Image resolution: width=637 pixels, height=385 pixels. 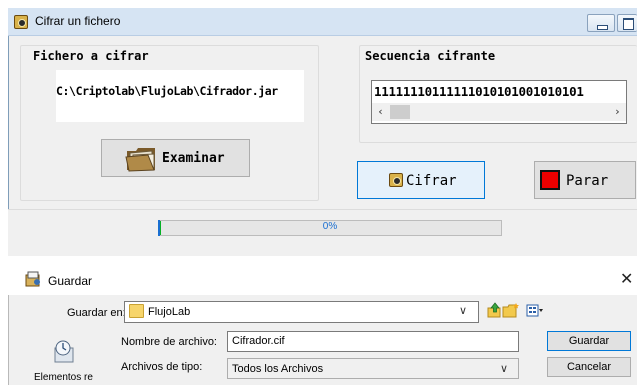 What do you see at coordinates (589, 341) in the screenshot?
I see `save-button: Guardar` at bounding box center [589, 341].